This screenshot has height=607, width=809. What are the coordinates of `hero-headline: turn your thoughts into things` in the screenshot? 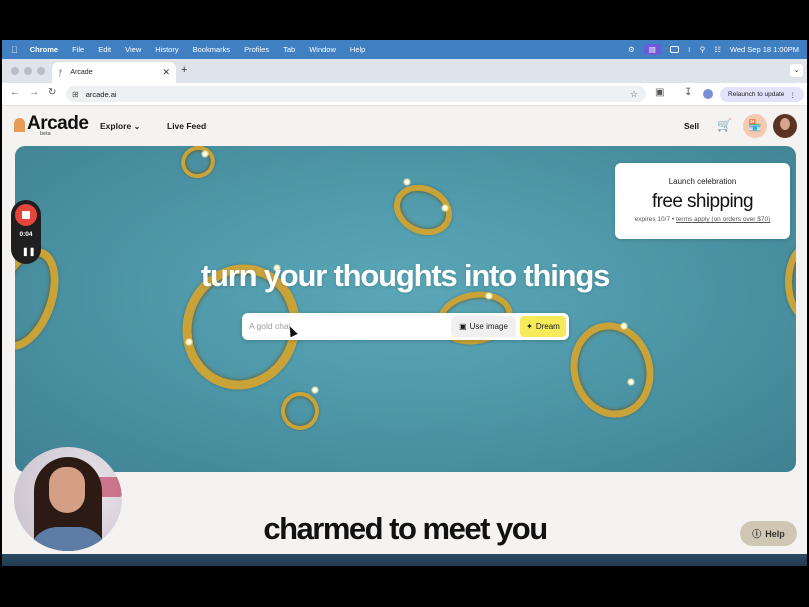 It's located at (405, 275).